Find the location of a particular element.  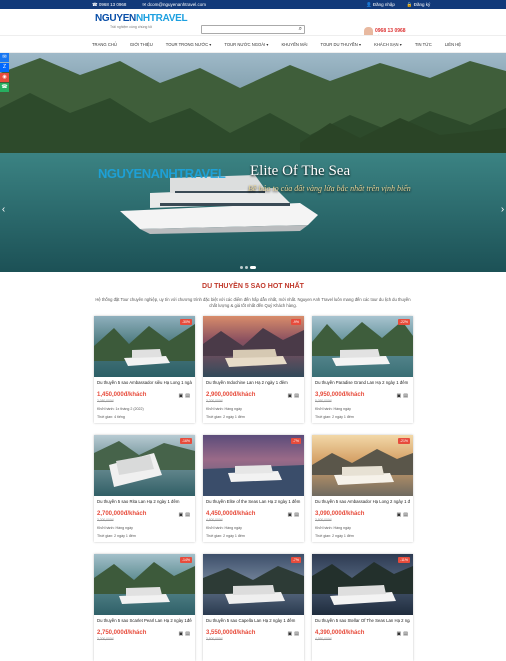

cruise-price: 2,750,000đ/khách is located at coordinates (122, 633).